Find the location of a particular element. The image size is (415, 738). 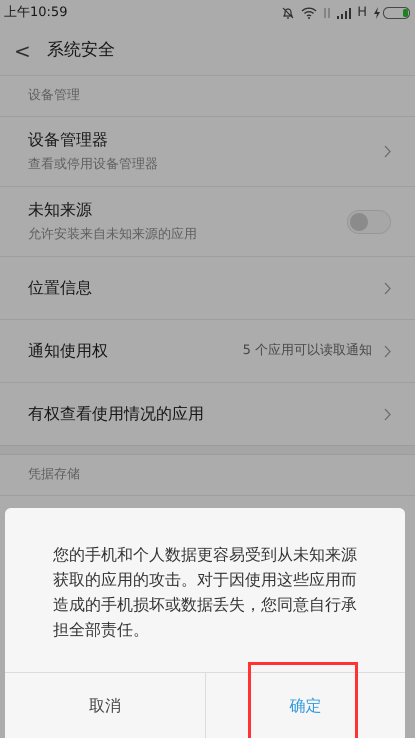

settings-row: 设备管理器 查看或停用设备管理器 is located at coordinates (207, 151).